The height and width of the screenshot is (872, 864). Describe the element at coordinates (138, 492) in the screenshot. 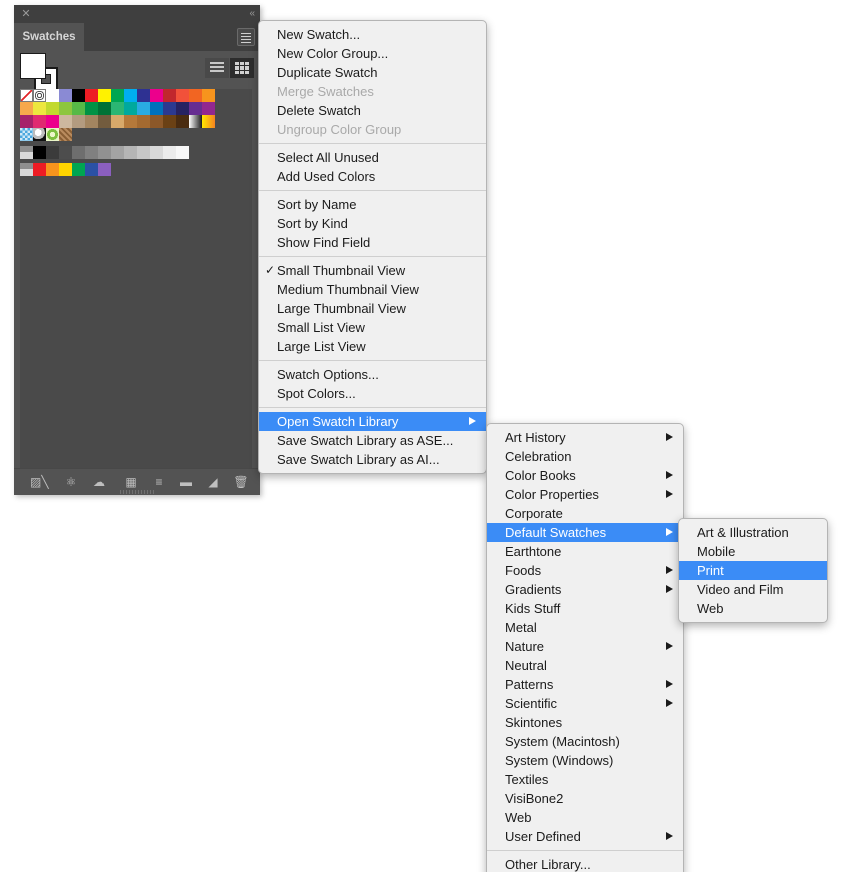

I see `panel-resize-grip` at that location.